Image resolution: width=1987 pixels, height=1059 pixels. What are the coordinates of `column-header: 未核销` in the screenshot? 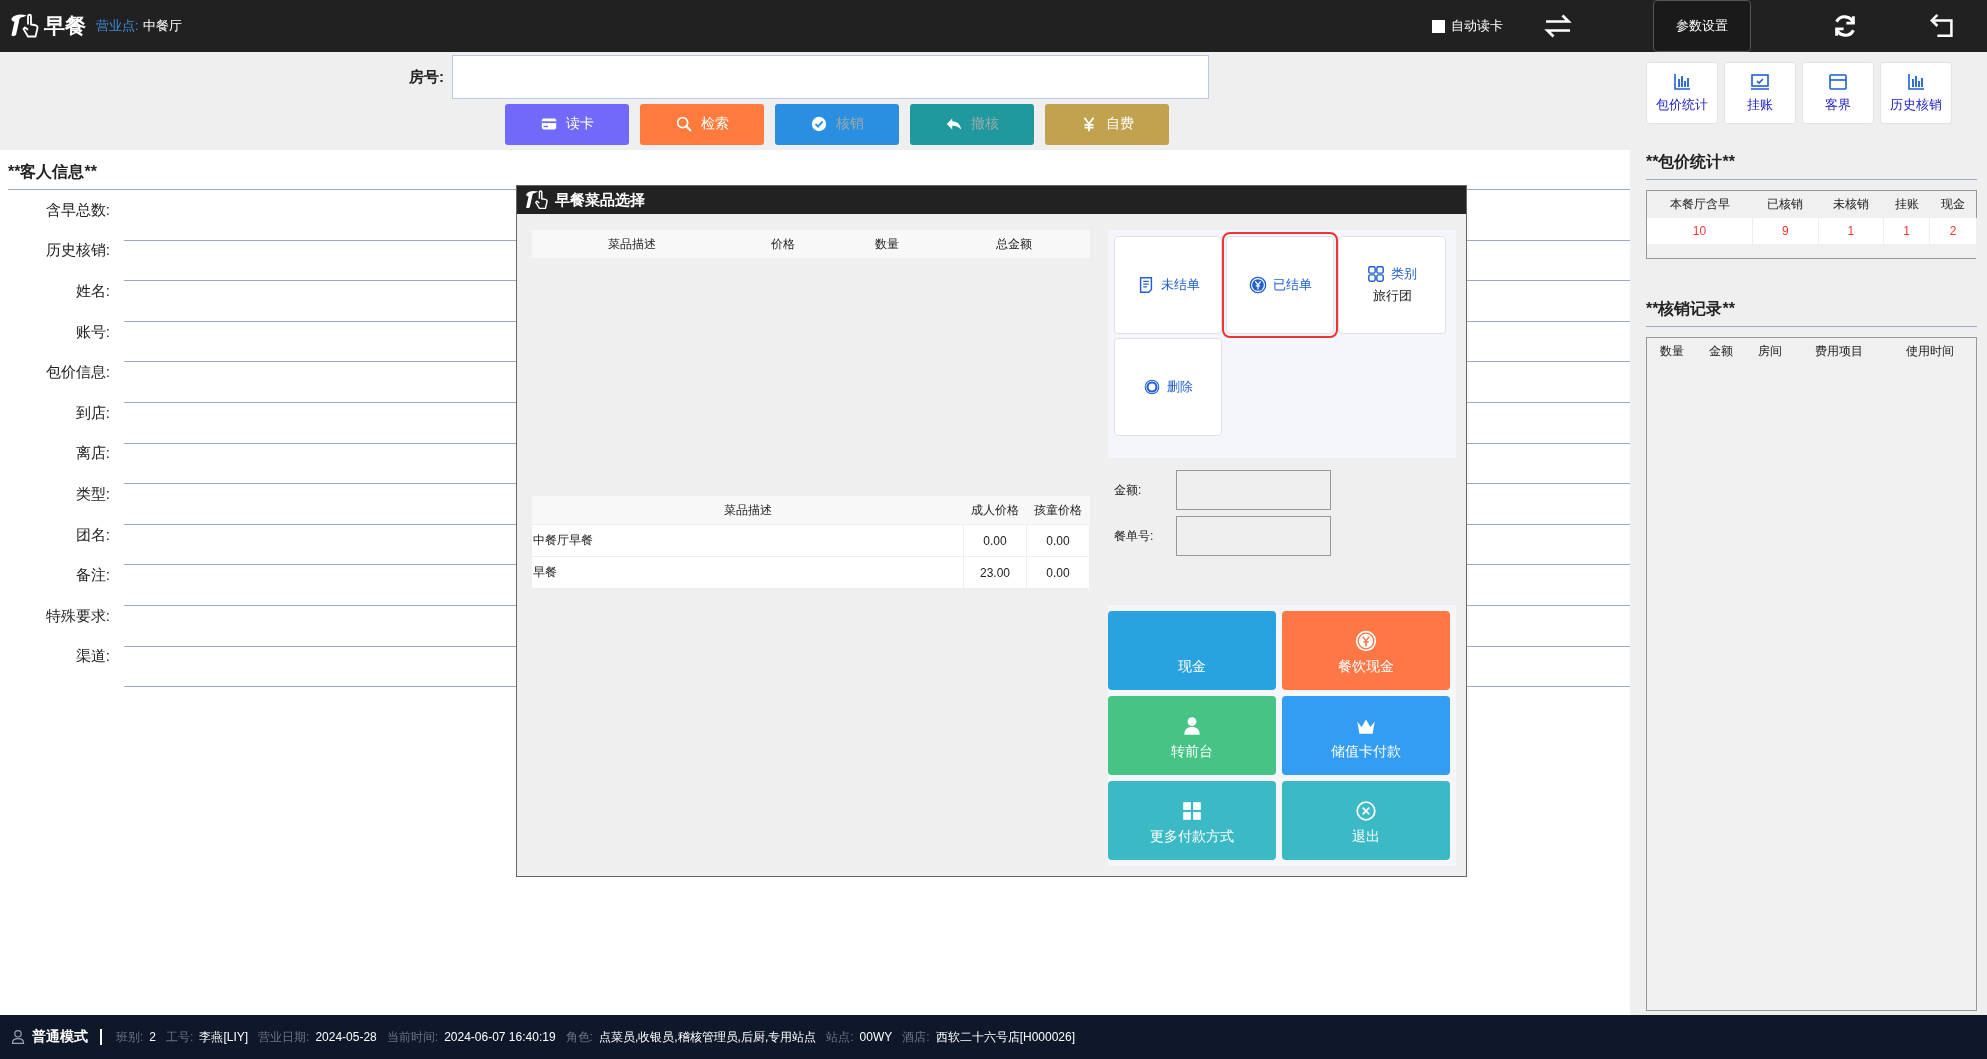 It's located at (1851, 204).